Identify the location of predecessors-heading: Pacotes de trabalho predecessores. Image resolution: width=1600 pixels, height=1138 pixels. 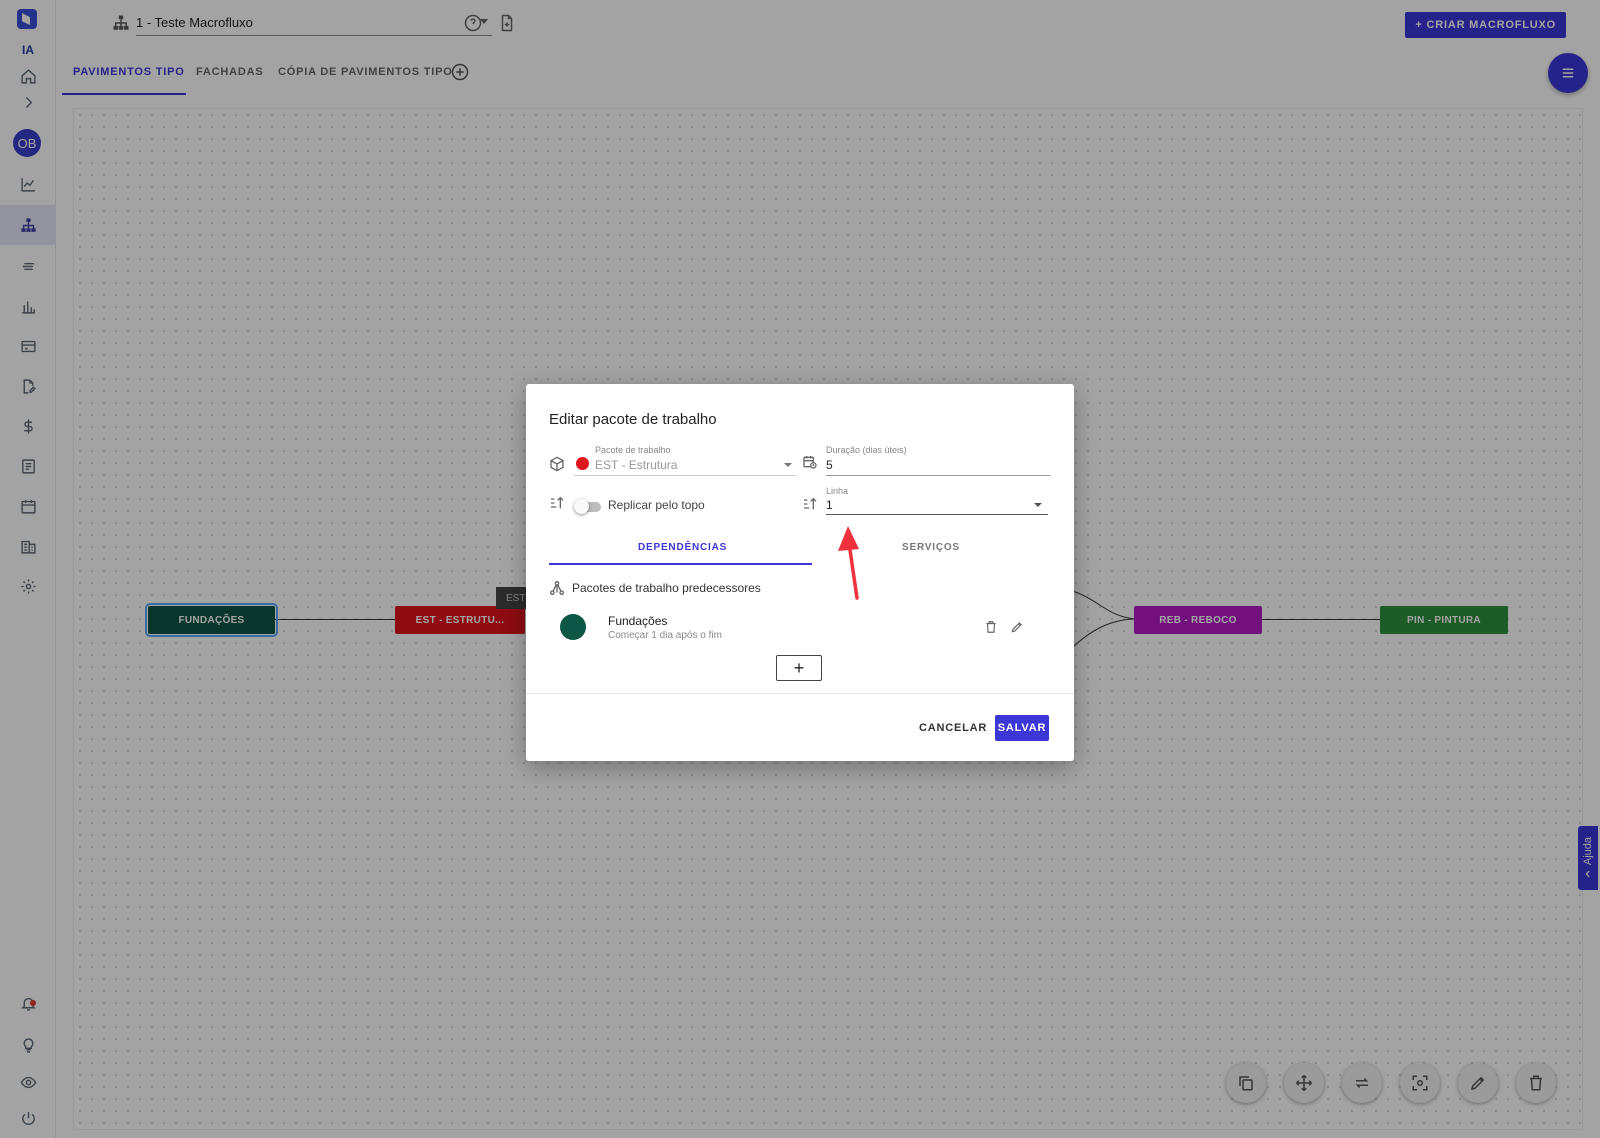
(666, 588).